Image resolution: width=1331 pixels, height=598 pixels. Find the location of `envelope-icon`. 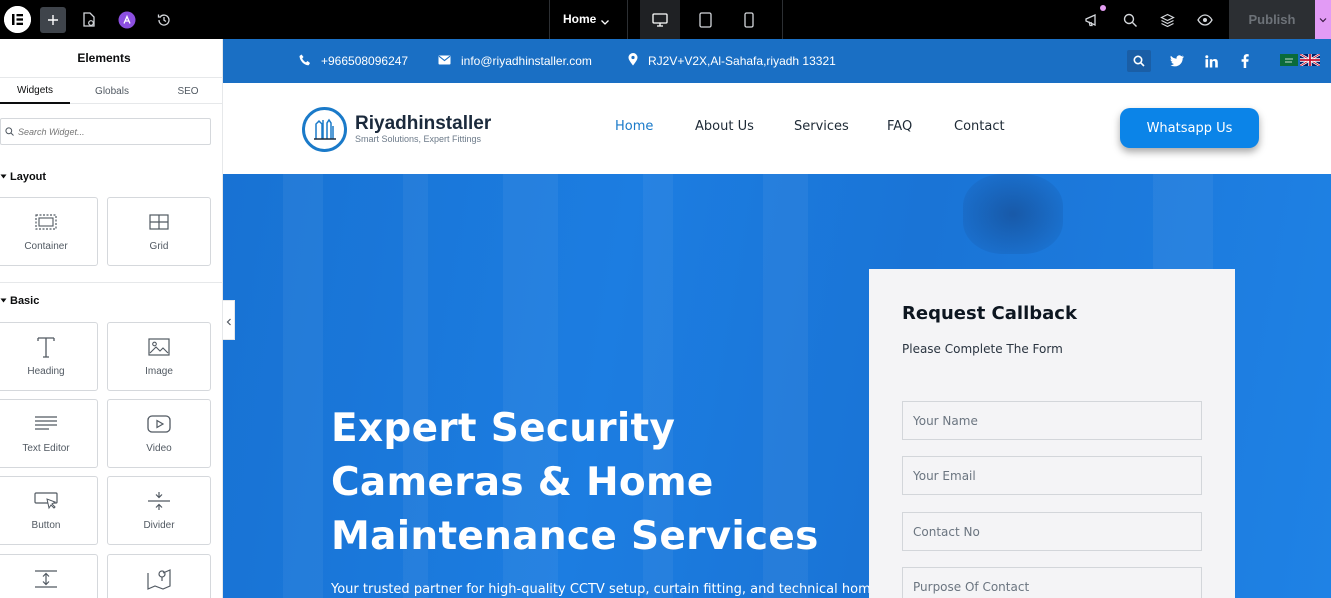

envelope-icon is located at coordinates (444, 61).